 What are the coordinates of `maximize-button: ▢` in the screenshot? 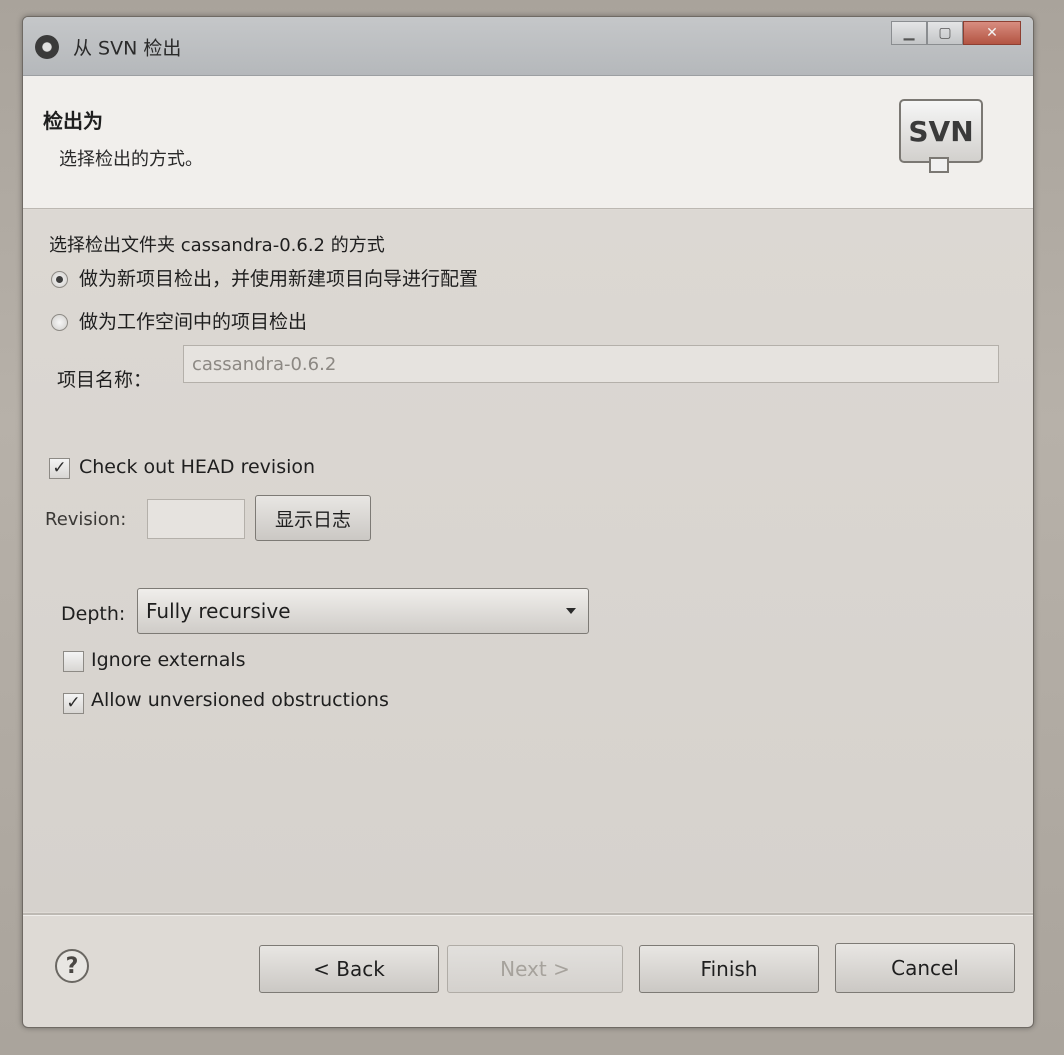 It's located at (945, 33).